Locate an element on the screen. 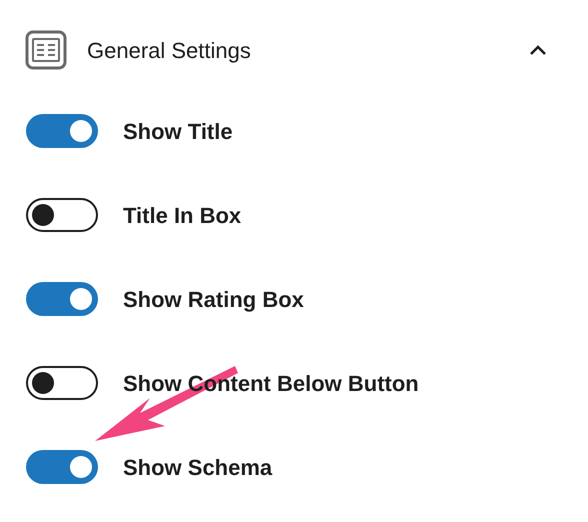 The height and width of the screenshot is (522, 588). chevron-icon is located at coordinates (538, 50).